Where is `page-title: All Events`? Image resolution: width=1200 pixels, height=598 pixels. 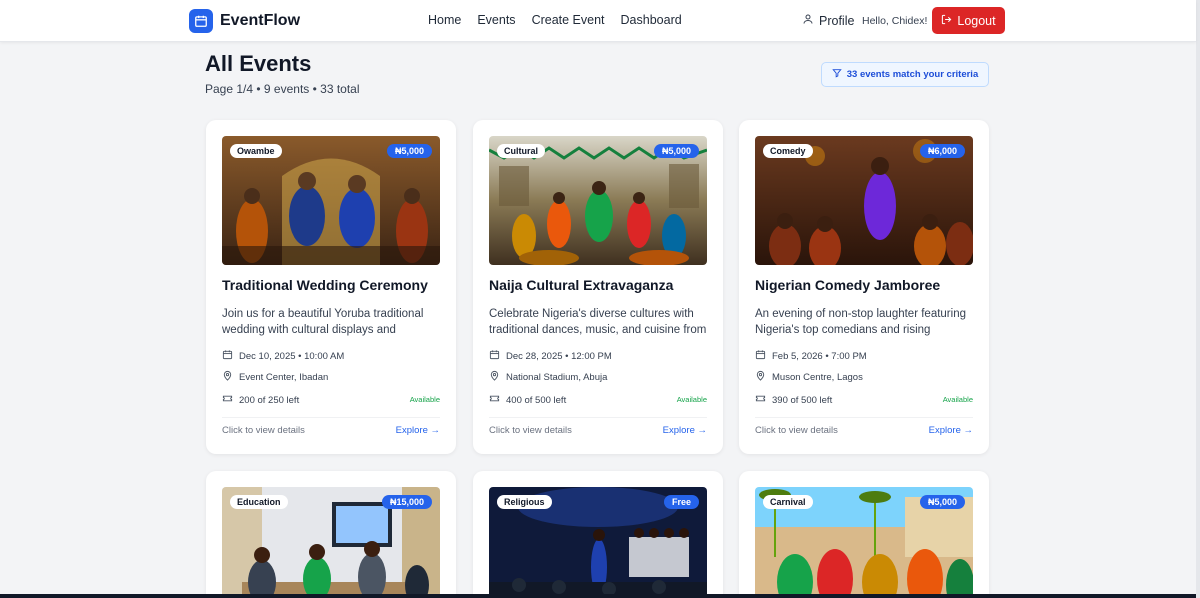 page-title: All Events is located at coordinates (258, 63).